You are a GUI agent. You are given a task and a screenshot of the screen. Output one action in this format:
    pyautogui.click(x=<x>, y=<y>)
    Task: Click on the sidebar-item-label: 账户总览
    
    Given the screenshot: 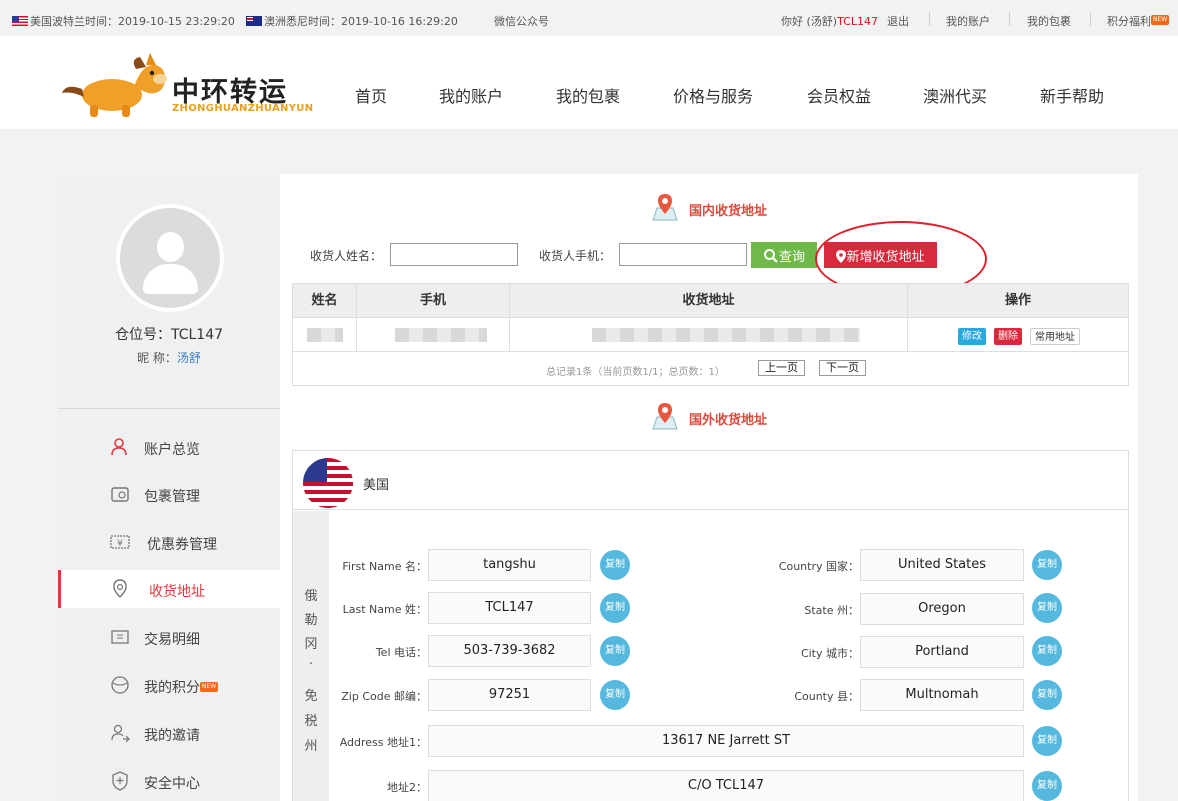 What is the action you would take?
    pyautogui.click(x=172, y=450)
    